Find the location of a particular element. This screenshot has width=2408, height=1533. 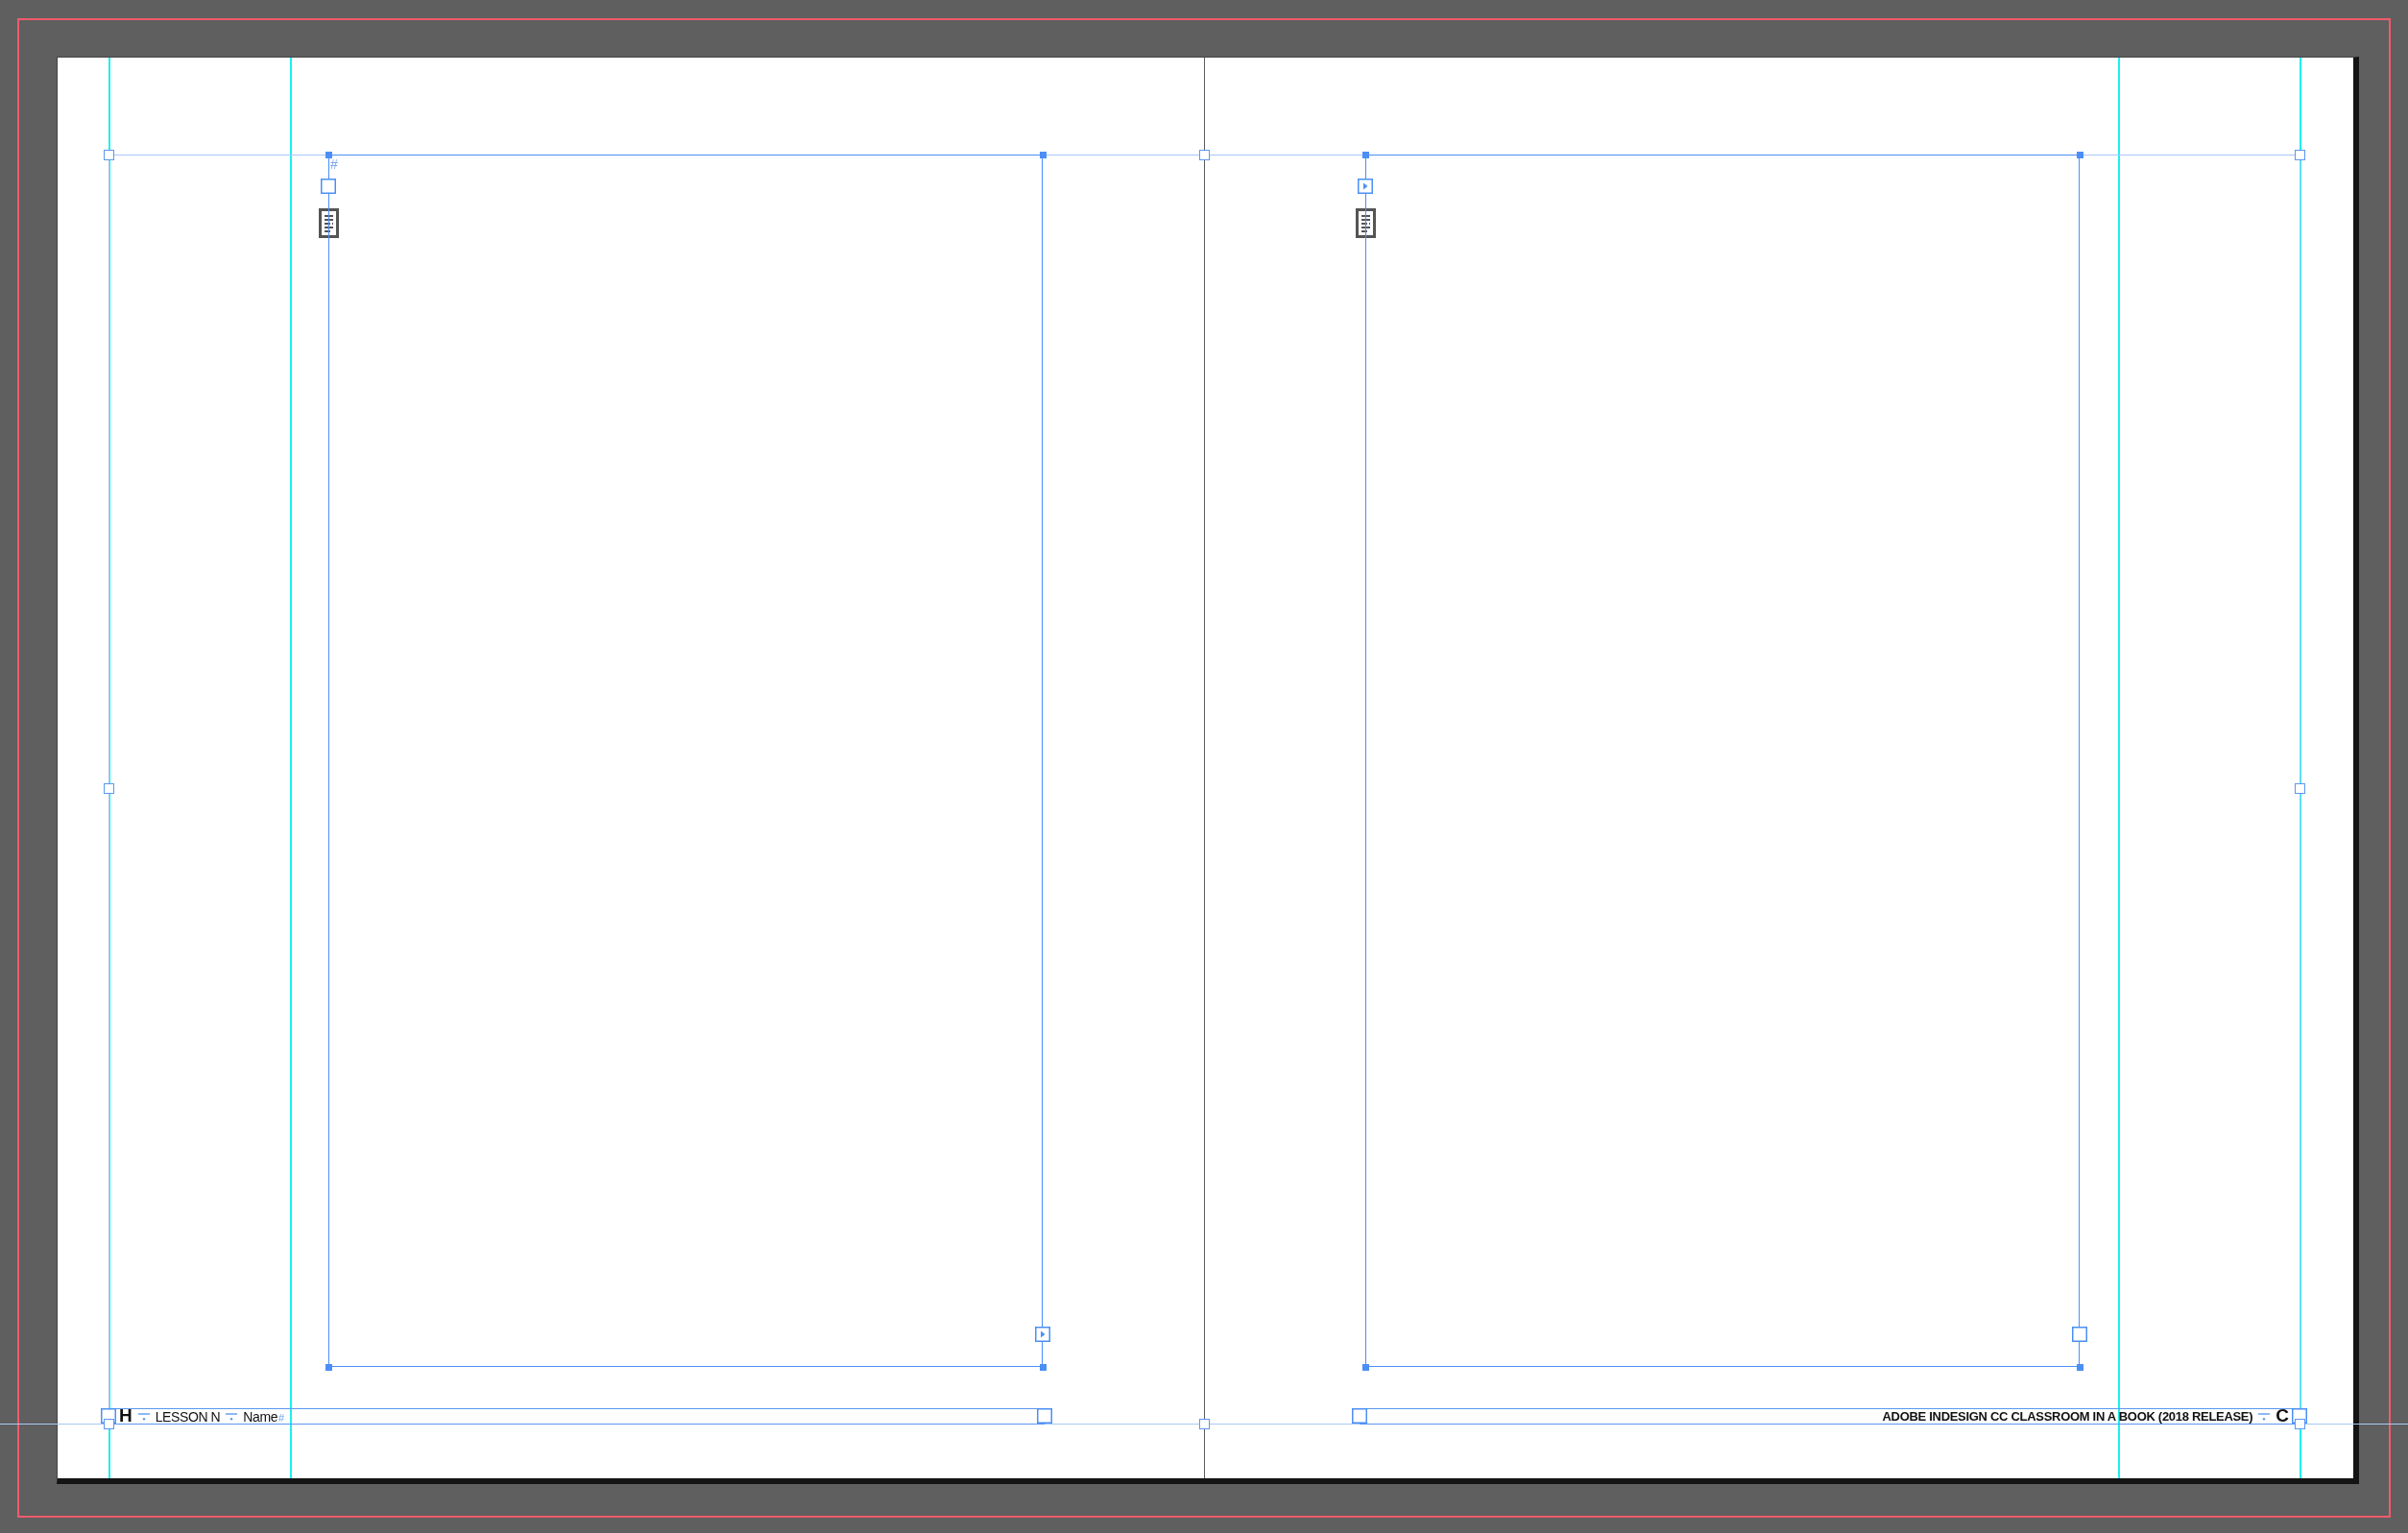

chapter-label: H is located at coordinates (125, 1416).